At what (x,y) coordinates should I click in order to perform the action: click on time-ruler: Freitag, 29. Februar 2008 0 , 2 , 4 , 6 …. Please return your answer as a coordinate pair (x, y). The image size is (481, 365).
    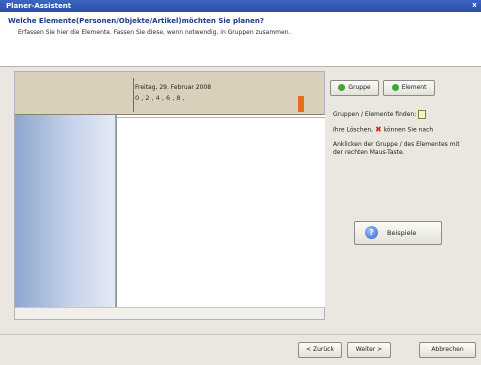
    Looking at the image, I should click on (169, 93).